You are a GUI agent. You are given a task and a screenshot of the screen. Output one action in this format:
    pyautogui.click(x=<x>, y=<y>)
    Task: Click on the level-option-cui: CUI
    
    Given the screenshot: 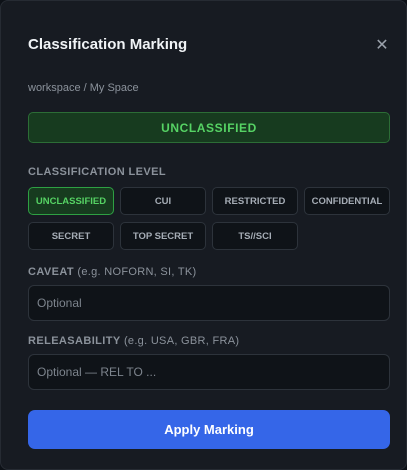 What is the action you would take?
    pyautogui.click(x=163, y=201)
    